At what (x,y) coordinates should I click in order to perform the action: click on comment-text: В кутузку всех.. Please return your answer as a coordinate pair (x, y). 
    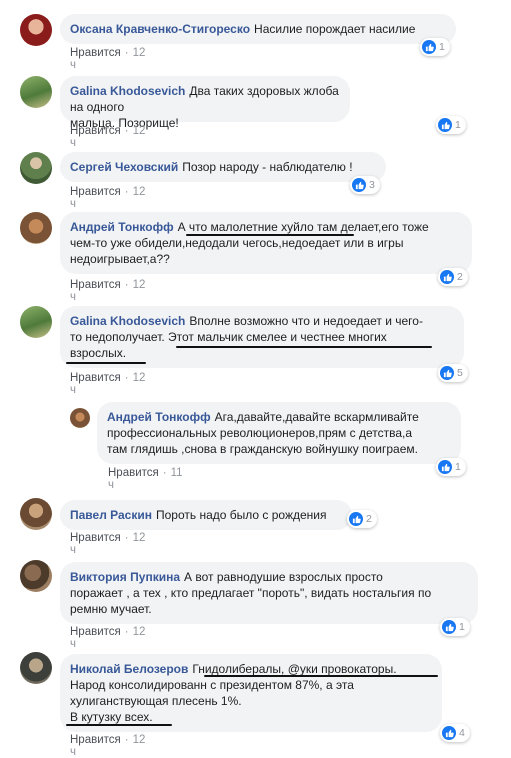
    Looking at the image, I should click on (111, 717).